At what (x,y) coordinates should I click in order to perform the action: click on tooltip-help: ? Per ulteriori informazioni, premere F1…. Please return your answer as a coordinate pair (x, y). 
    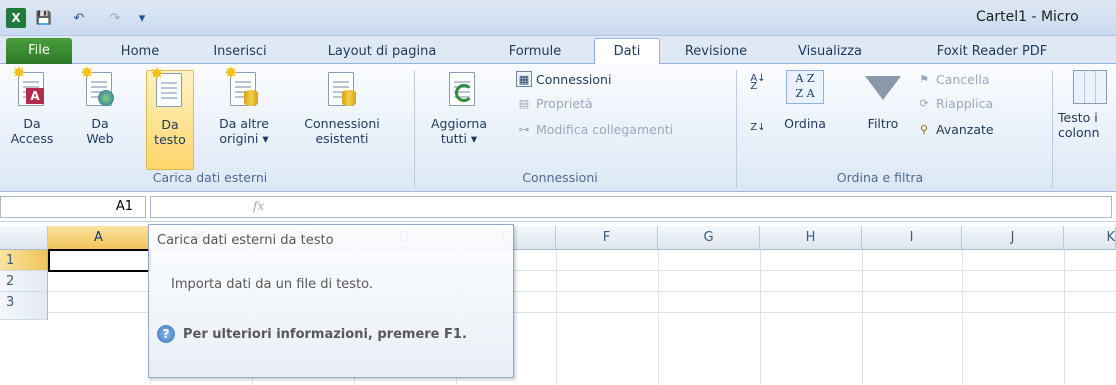
    Looking at the image, I should click on (312, 334).